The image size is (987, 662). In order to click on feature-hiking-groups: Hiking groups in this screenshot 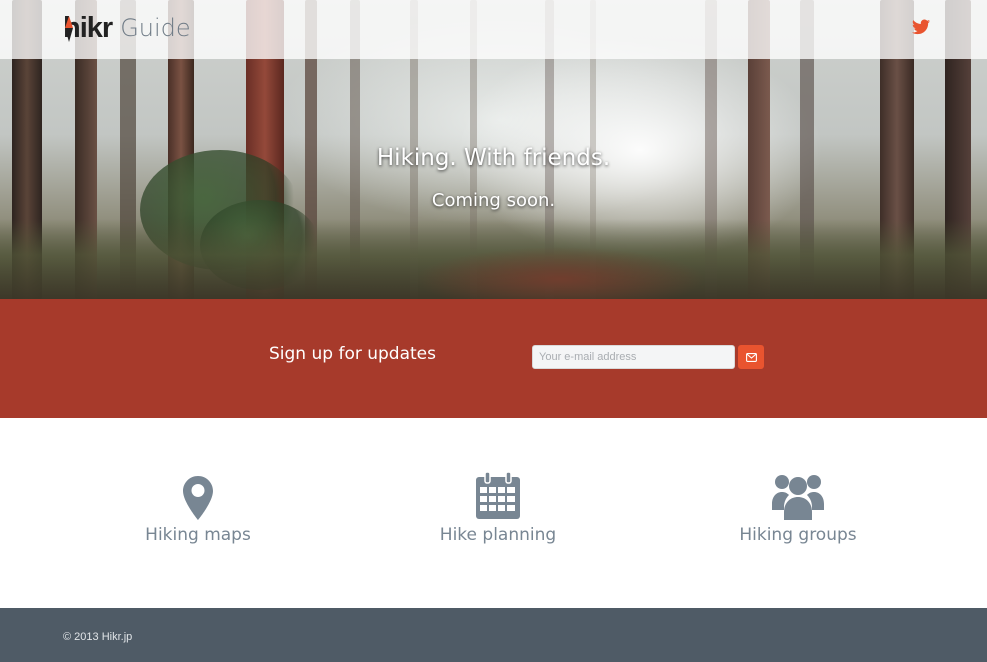, I will do `click(798, 507)`.